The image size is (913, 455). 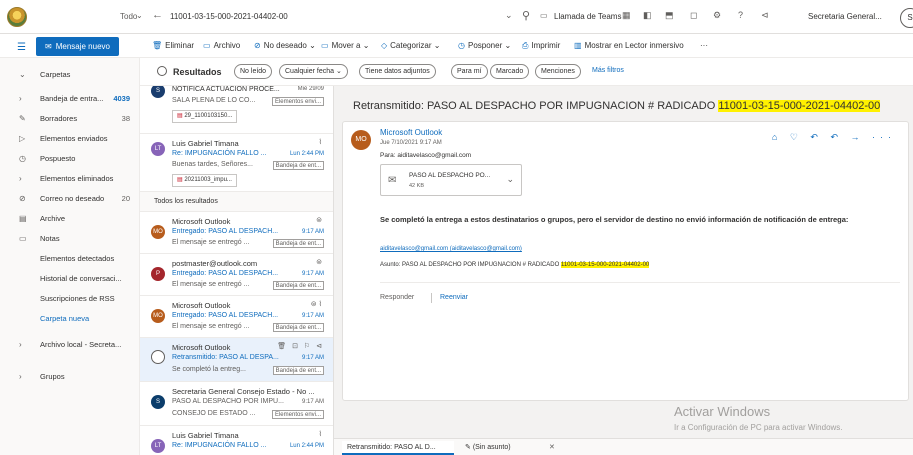 I want to click on reply-button: Responder, so click(x=397, y=297).